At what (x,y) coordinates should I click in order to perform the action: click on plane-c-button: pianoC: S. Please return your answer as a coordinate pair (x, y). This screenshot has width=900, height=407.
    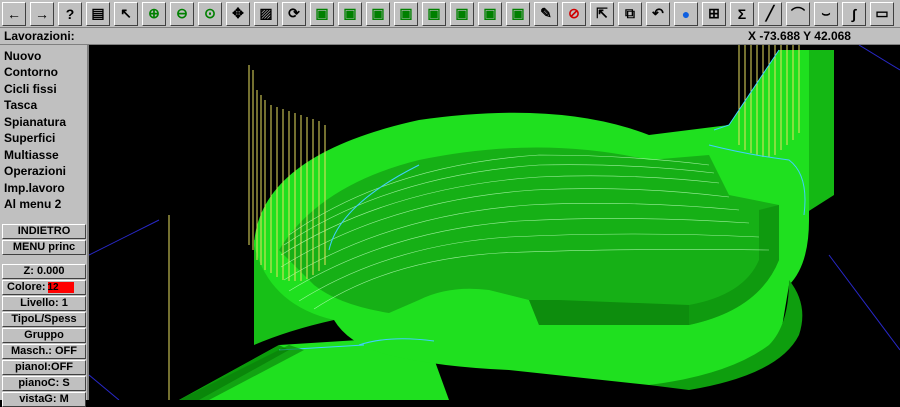
    Looking at the image, I should click on (44, 383).